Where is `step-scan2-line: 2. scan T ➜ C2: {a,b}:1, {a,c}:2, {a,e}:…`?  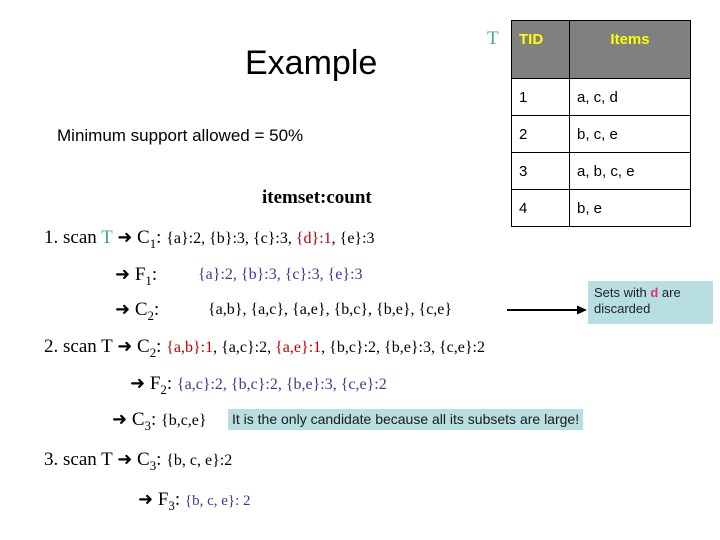 step-scan2-line: 2. scan T ➜ C2: {a,b}:1, {a,c}:2, {a,e}:… is located at coordinates (264, 348).